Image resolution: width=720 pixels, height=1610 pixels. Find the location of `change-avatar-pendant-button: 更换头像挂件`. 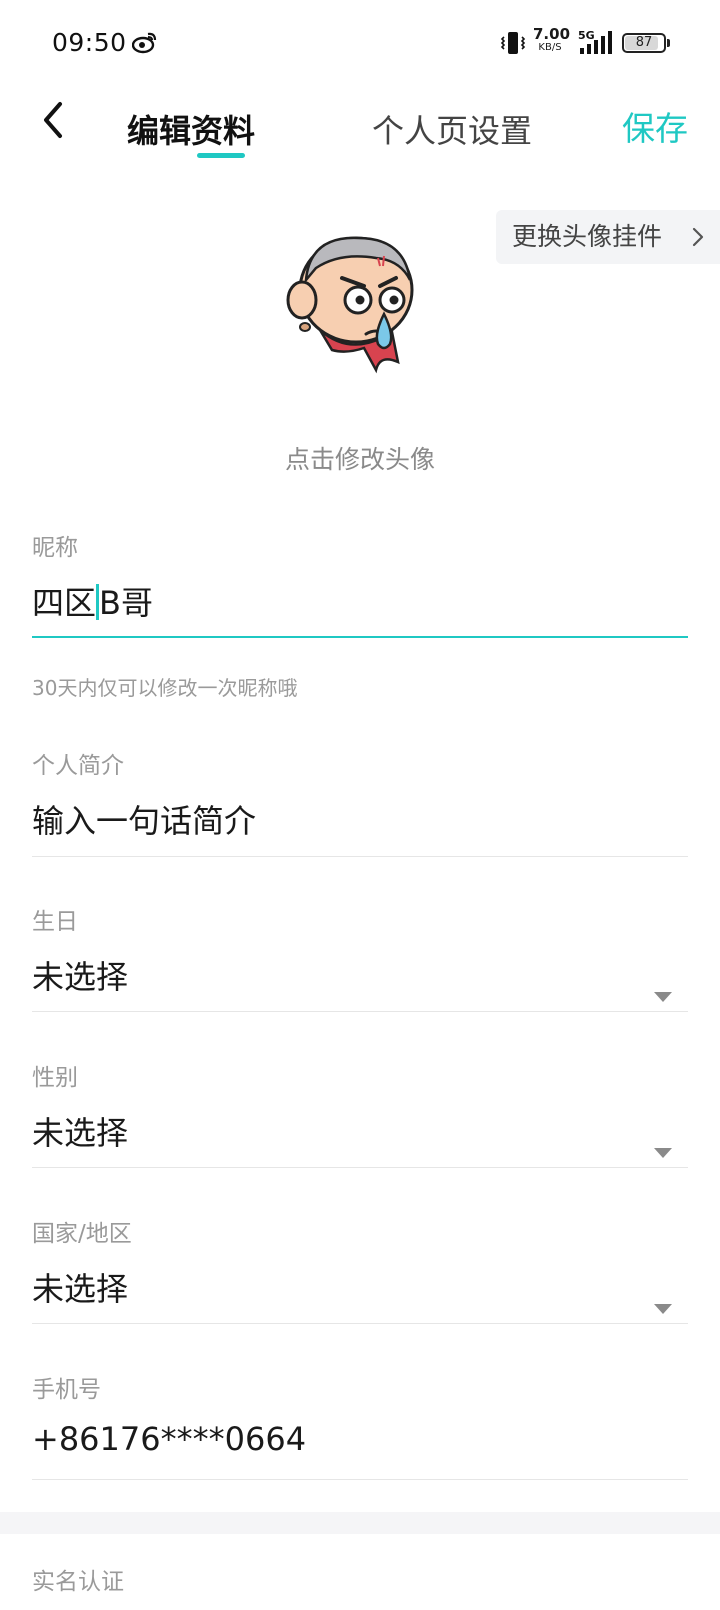

change-avatar-pendant-button: 更换头像挂件 is located at coordinates (608, 237).